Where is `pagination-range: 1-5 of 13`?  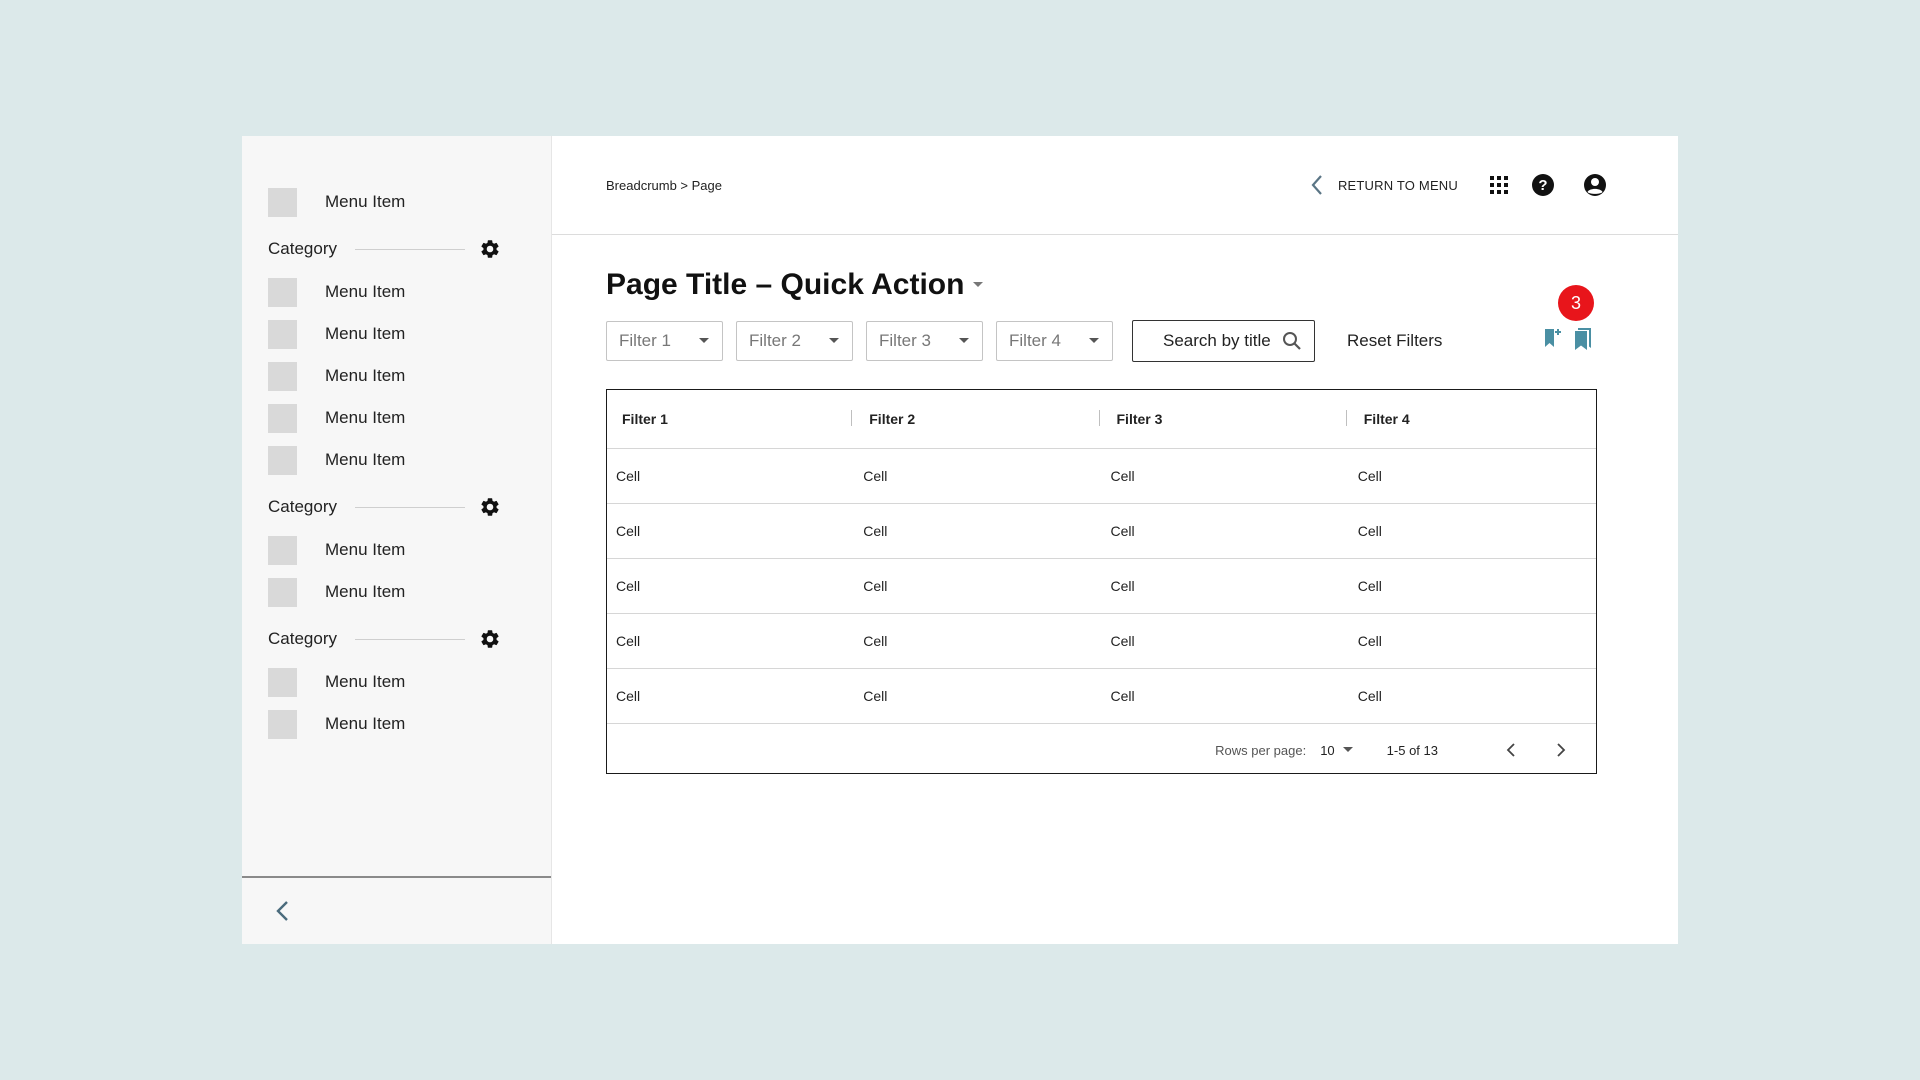 pagination-range: 1-5 of 13 is located at coordinates (1412, 750).